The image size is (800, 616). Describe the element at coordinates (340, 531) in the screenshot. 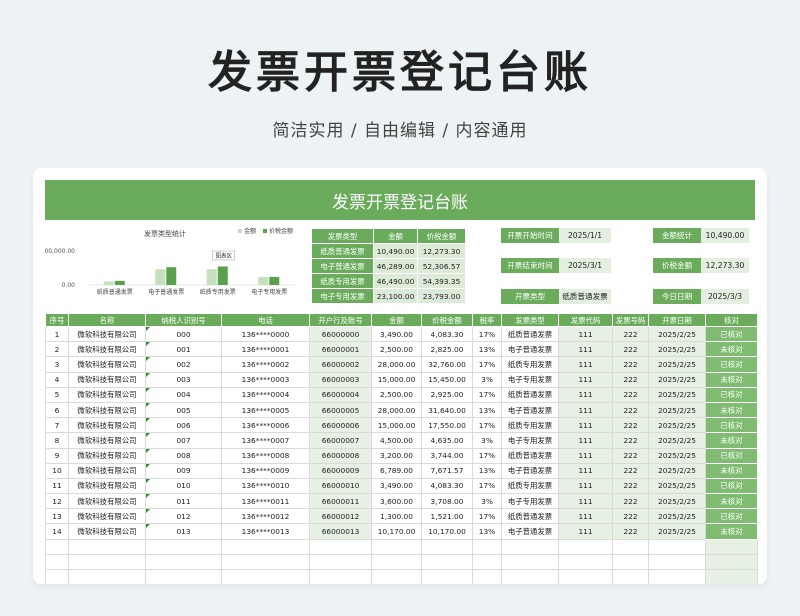

I see `table-cell: 66000013` at that location.